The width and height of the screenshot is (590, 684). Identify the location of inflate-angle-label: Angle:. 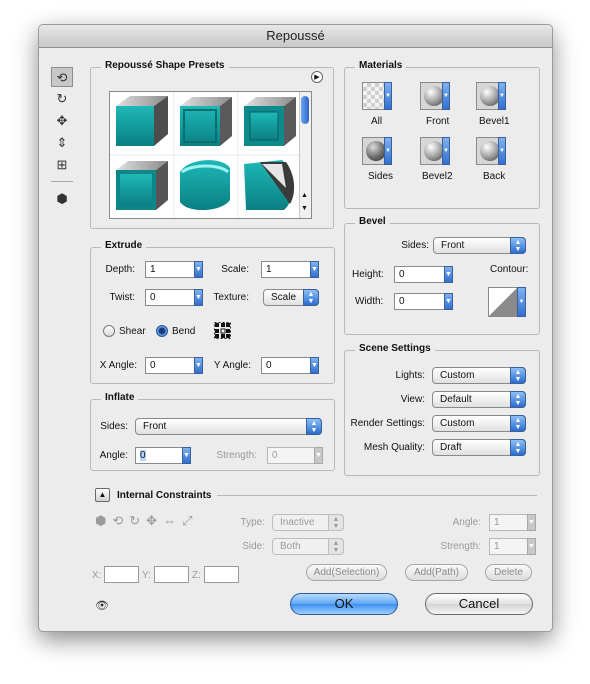
(113, 455).